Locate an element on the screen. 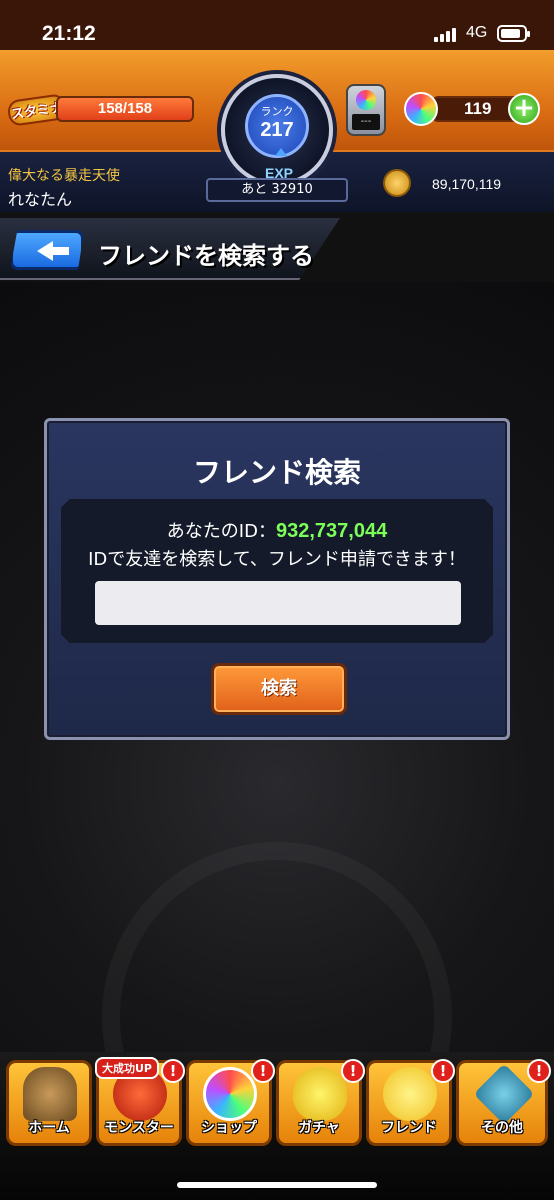 This screenshot has width=554, height=1200. my-id-value: 932,737,044 is located at coordinates (331, 531).